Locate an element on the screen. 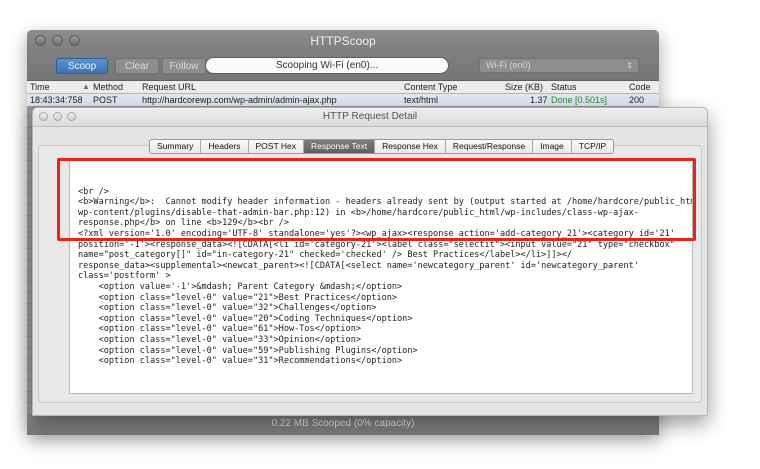 The width and height of the screenshot is (760, 469). select-arrows-icon: ⇕ is located at coordinates (629, 65).